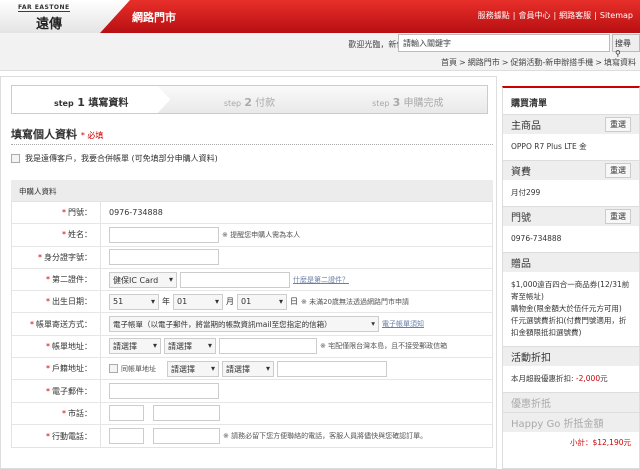 The image size is (640, 469). What do you see at coordinates (252, 413) in the screenshot?
I see `row-tel: * 市話：` at bounding box center [252, 413].